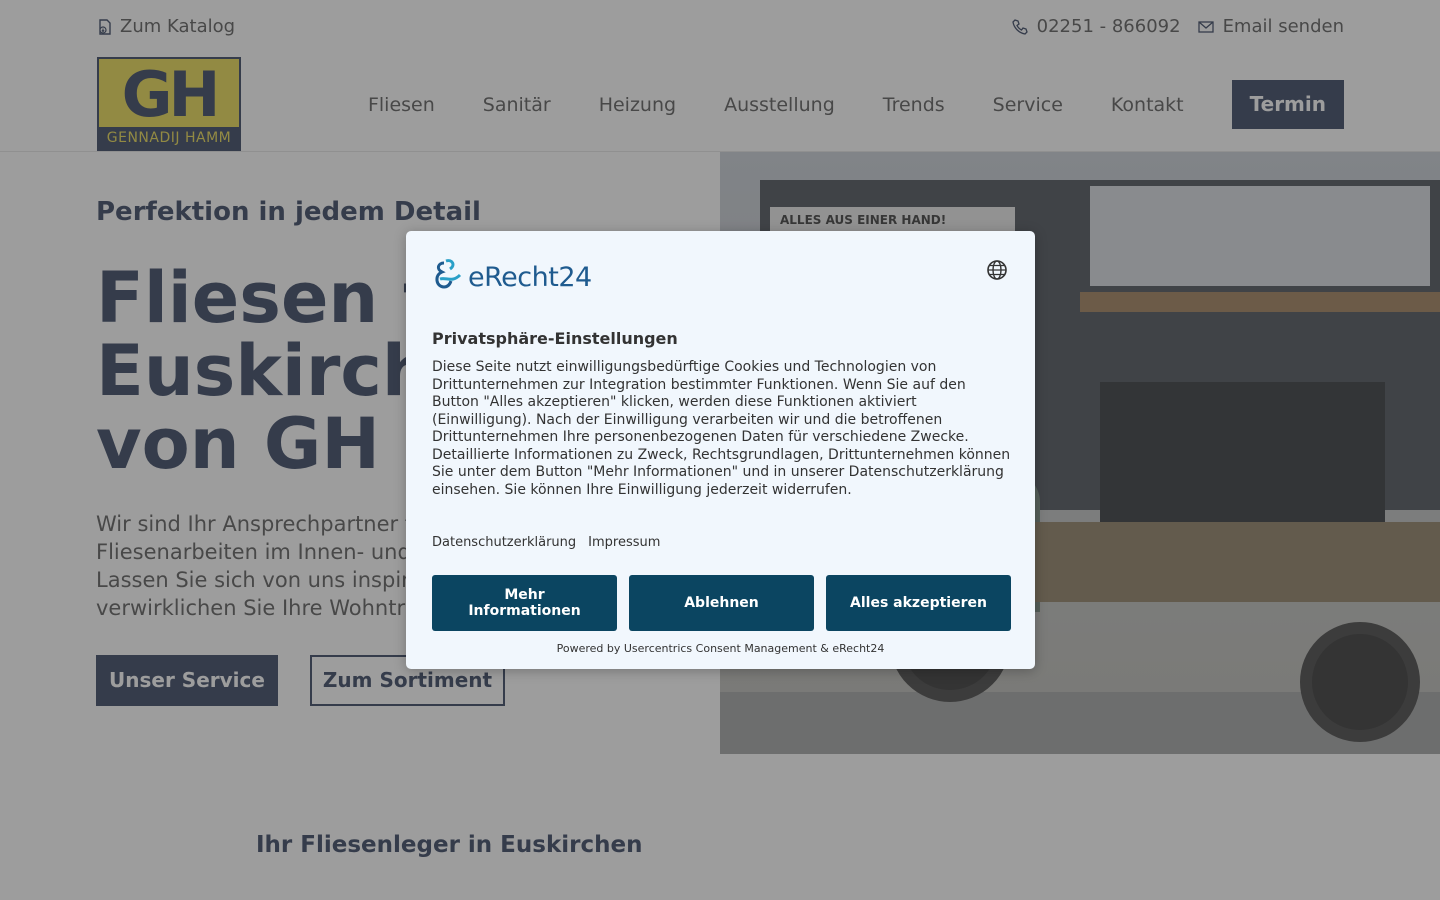  What do you see at coordinates (448, 274) in the screenshot?
I see `erecht24-logo-icon` at bounding box center [448, 274].